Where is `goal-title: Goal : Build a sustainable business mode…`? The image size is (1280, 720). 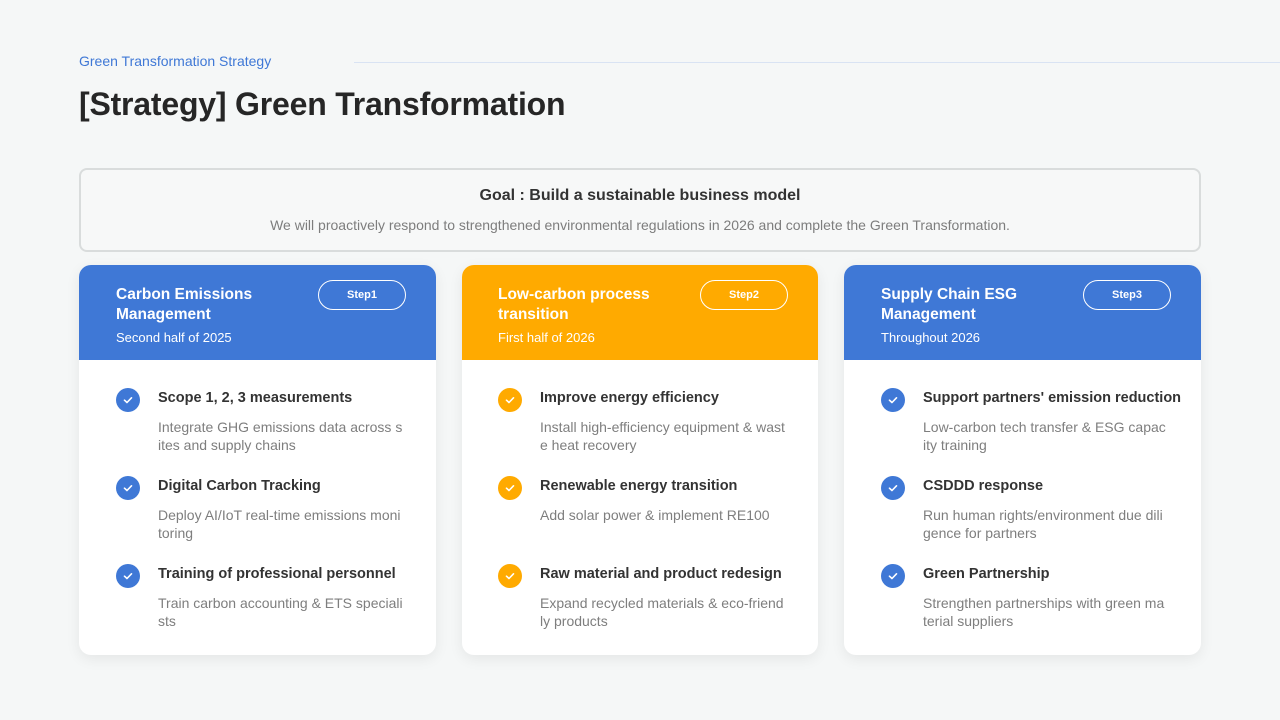
goal-title: Goal : Build a sustainable business mode… is located at coordinates (640, 195).